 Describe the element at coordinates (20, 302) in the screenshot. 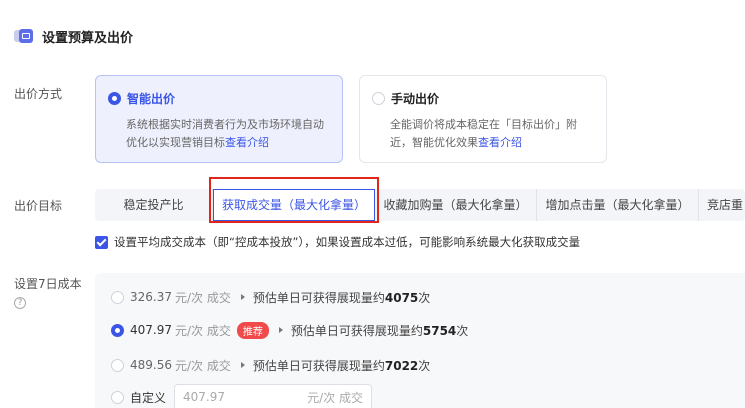

I see `help-icon: ?` at that location.